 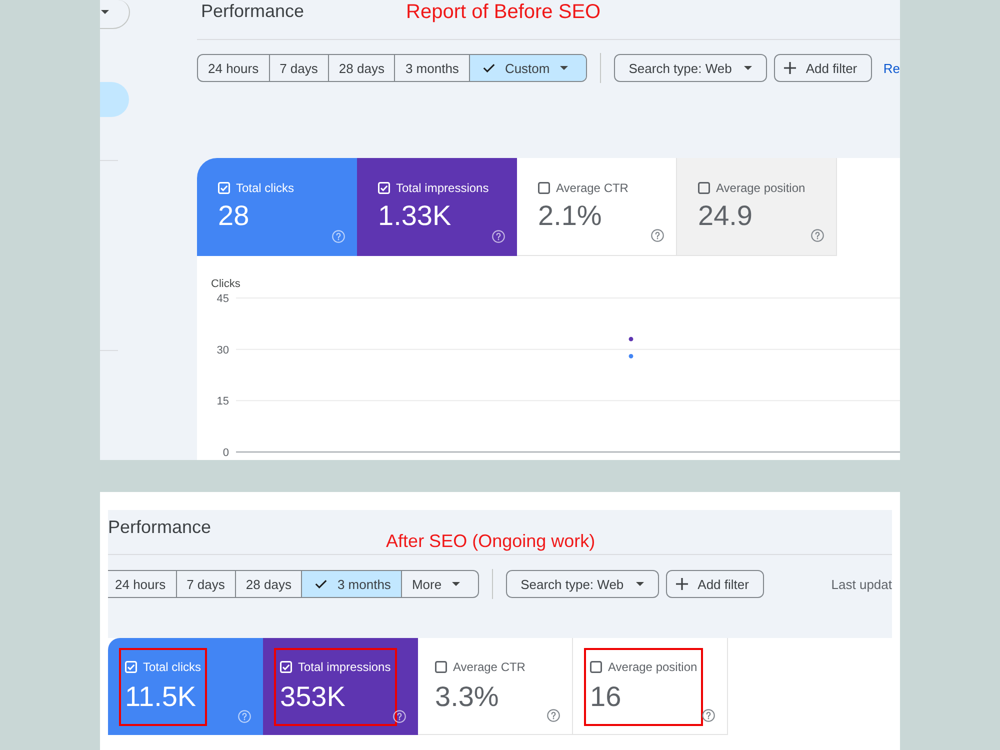 I want to click on metric-value: 24.9, so click(x=726, y=216).